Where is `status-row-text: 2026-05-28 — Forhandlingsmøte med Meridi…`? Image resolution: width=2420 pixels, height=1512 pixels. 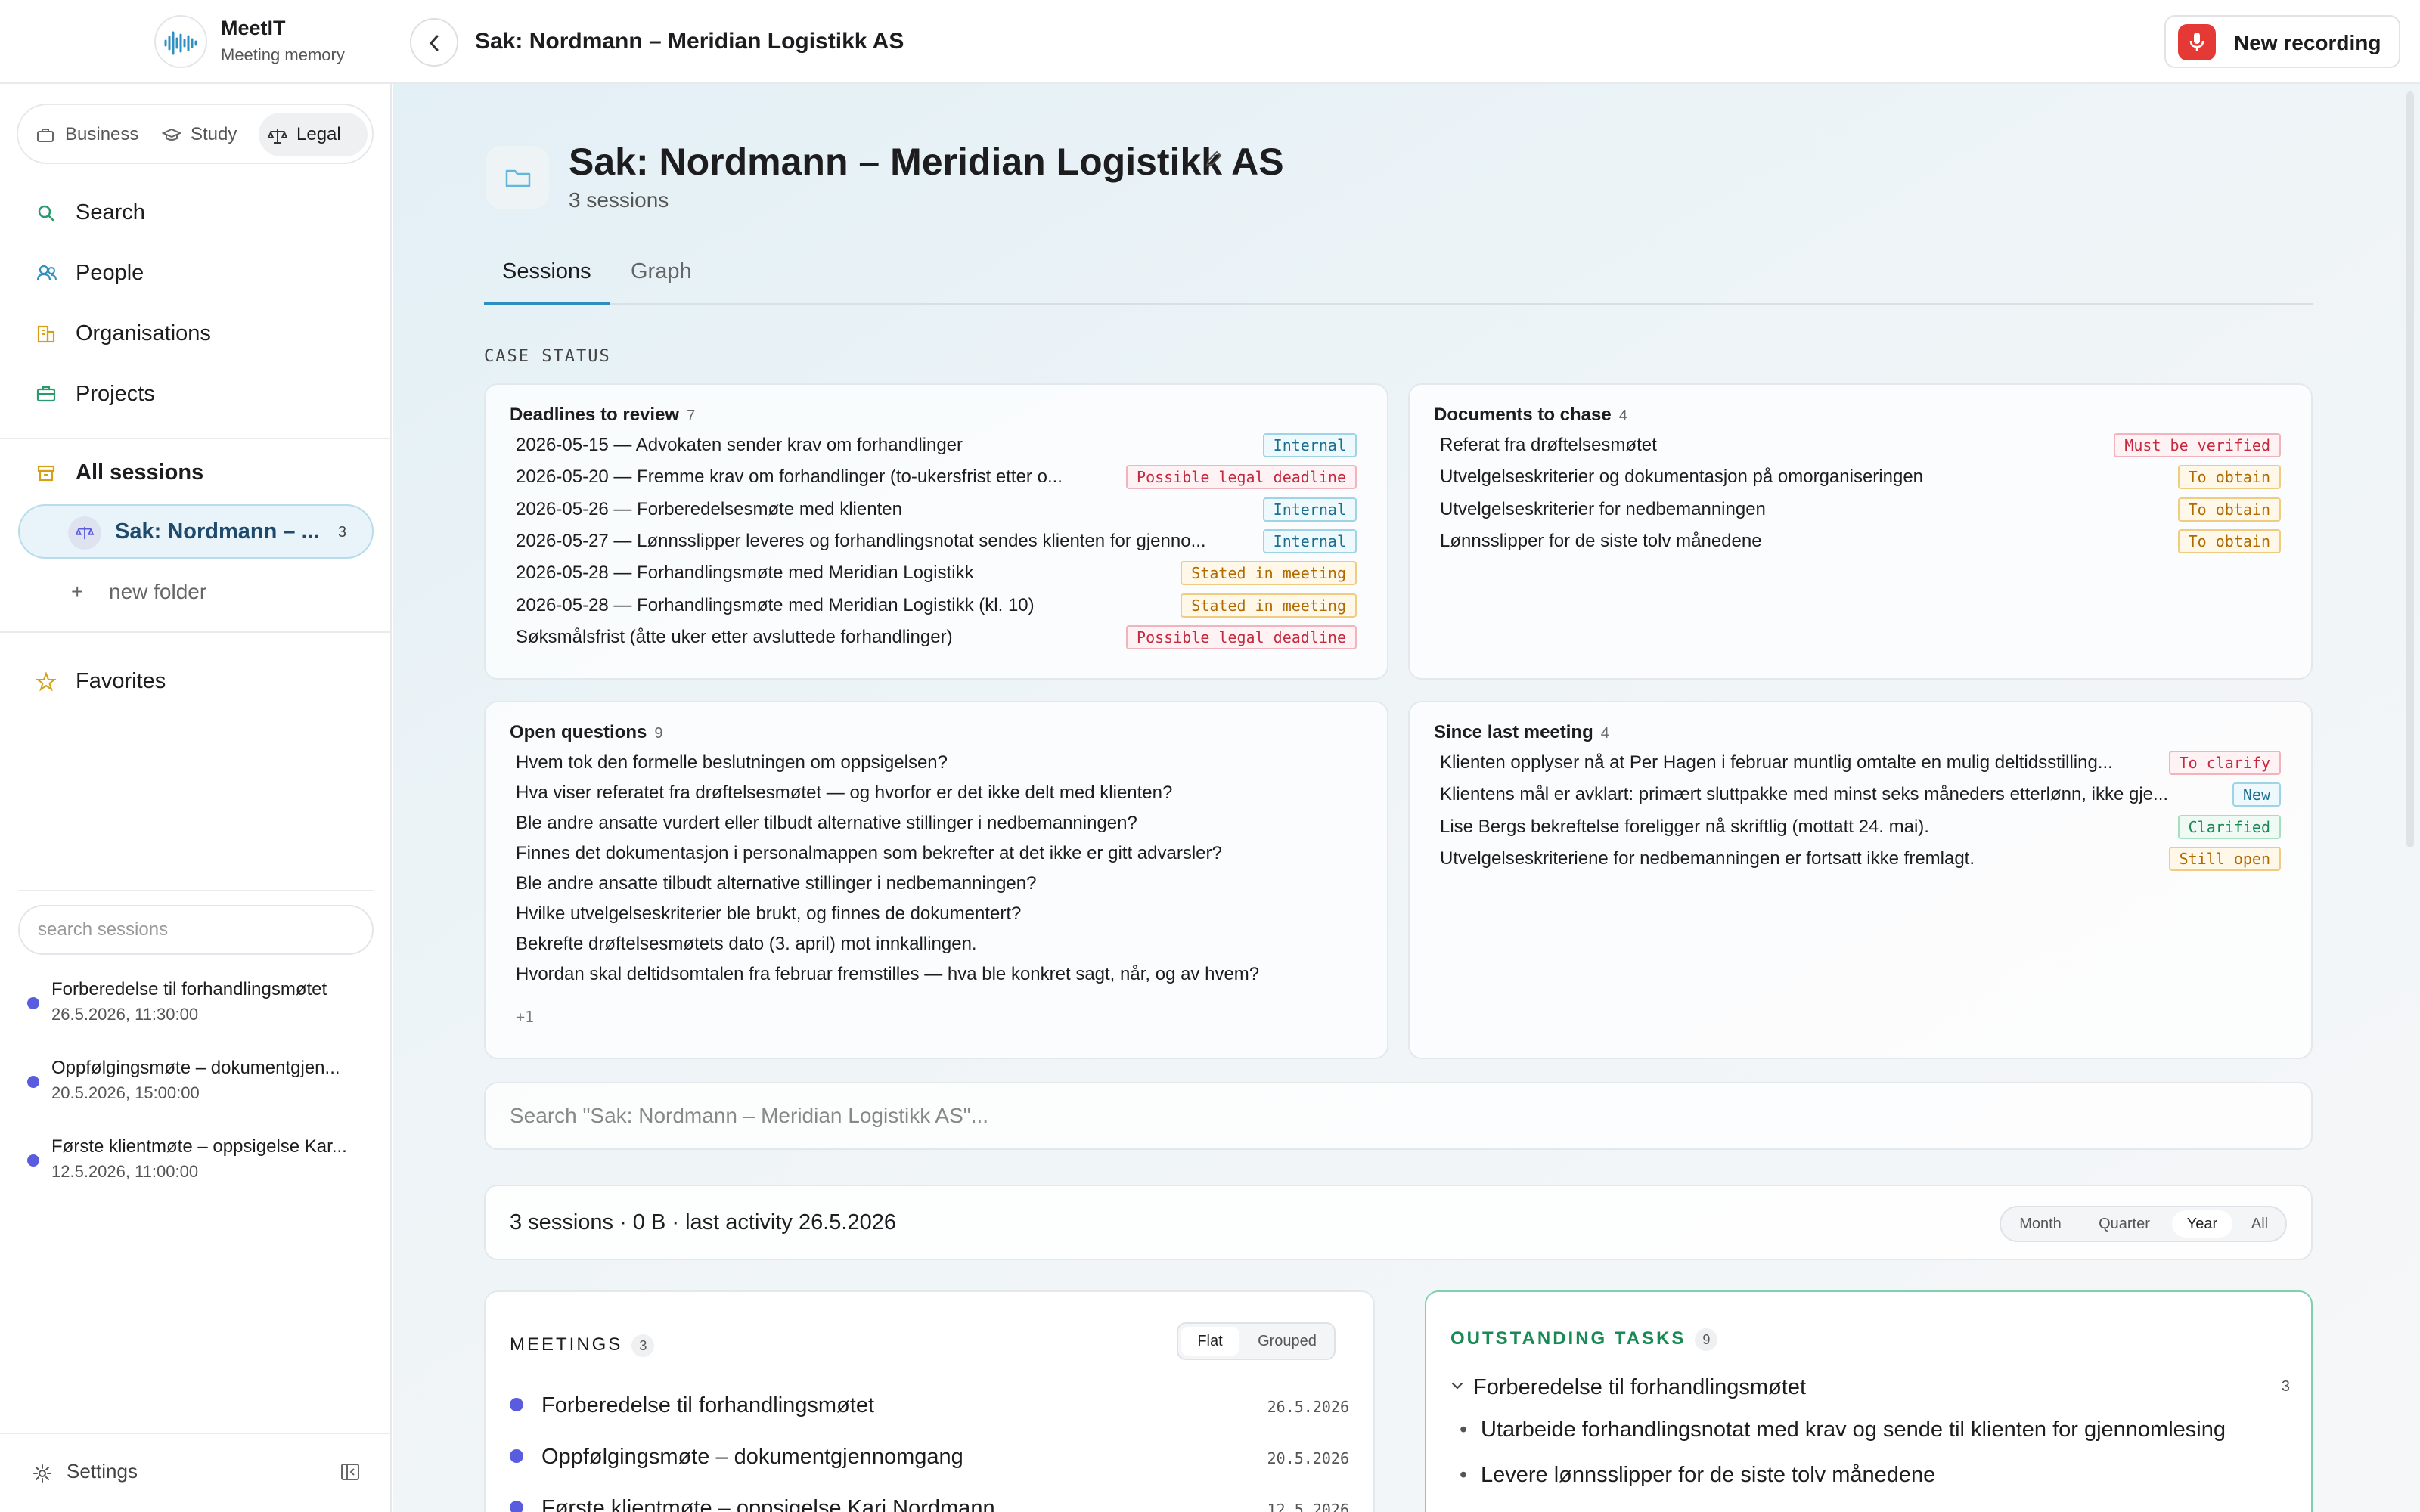 status-row-text: 2026-05-28 — Forhandlingsmøte med Meridi… is located at coordinates (745, 573).